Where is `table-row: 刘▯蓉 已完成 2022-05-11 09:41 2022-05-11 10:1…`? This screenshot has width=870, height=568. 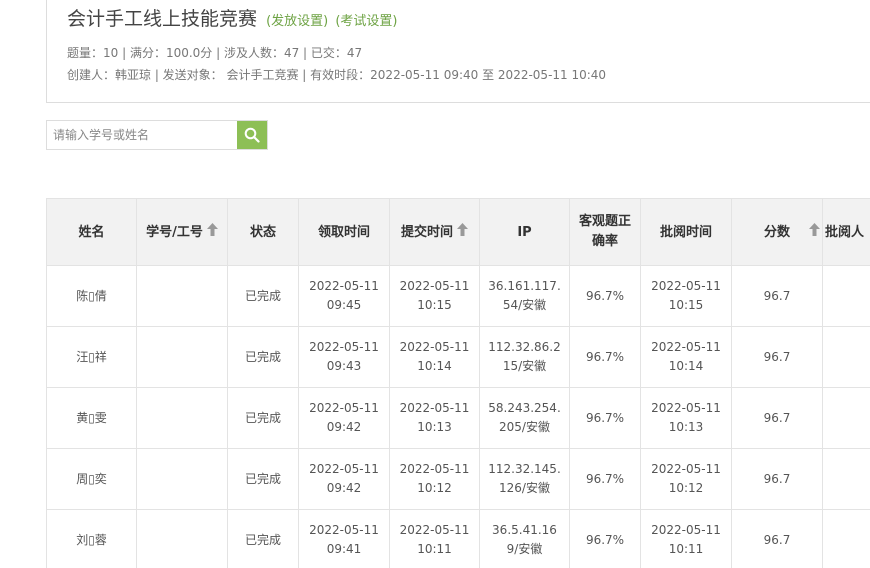
table-row: 刘▯蓉 已完成 2022-05-11 09:41 2022-05-11 10:1… is located at coordinates (458, 538).